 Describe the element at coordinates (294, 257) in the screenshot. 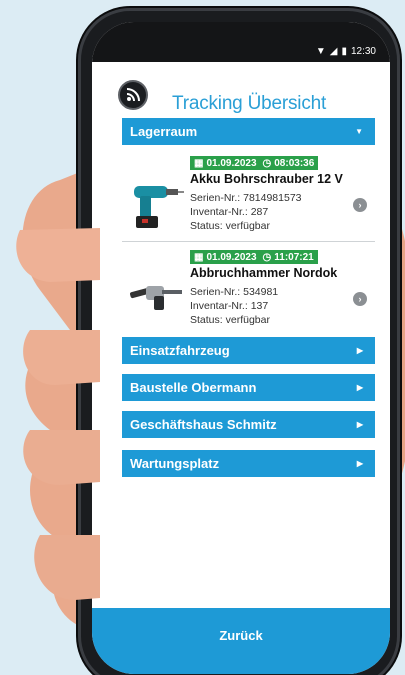

I see `item-time: 11:07:21` at that location.